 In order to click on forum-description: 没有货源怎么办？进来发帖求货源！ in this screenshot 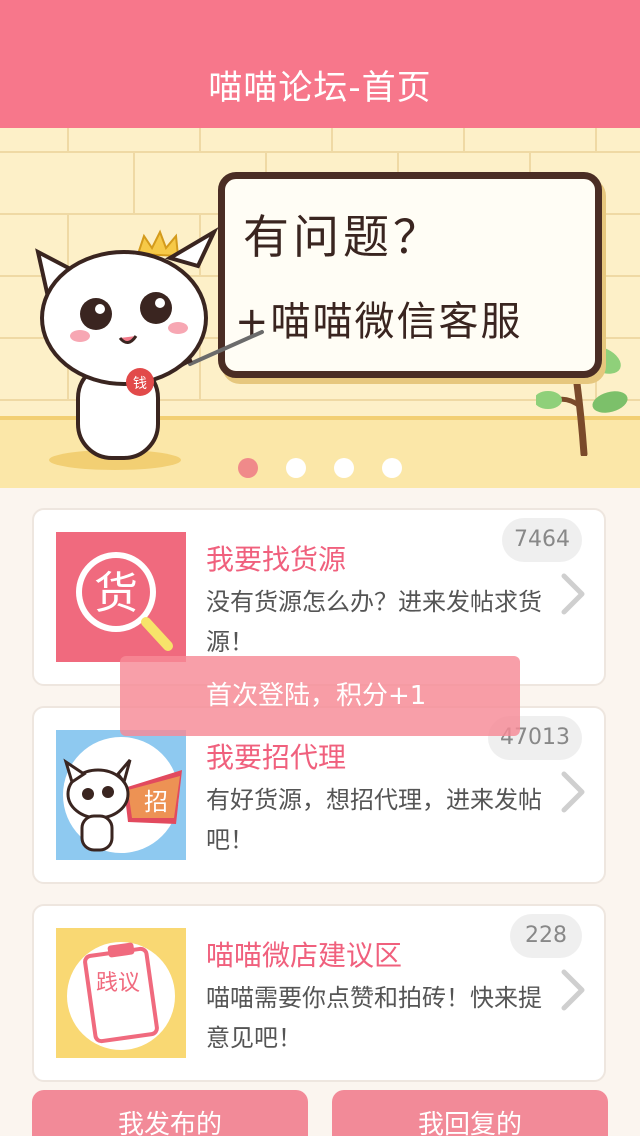, I will do `click(374, 622)`.